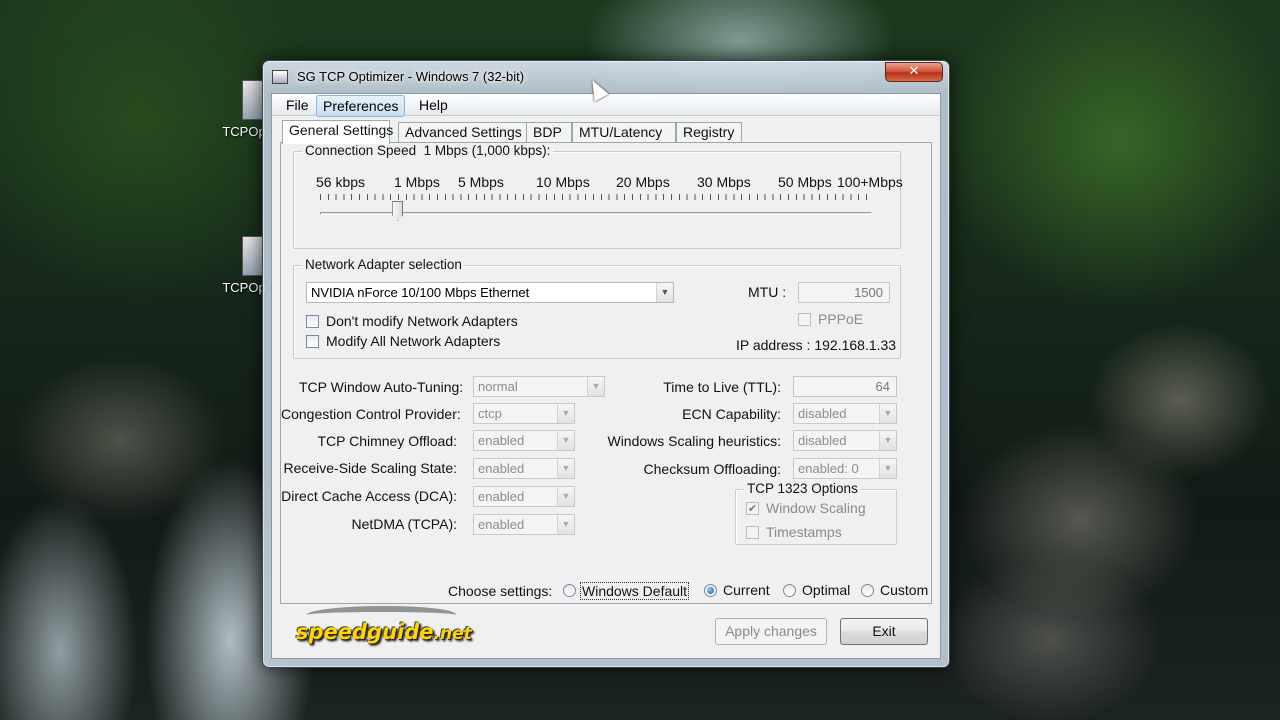  I want to click on rss-state-select: enabled ▼, so click(524, 468).